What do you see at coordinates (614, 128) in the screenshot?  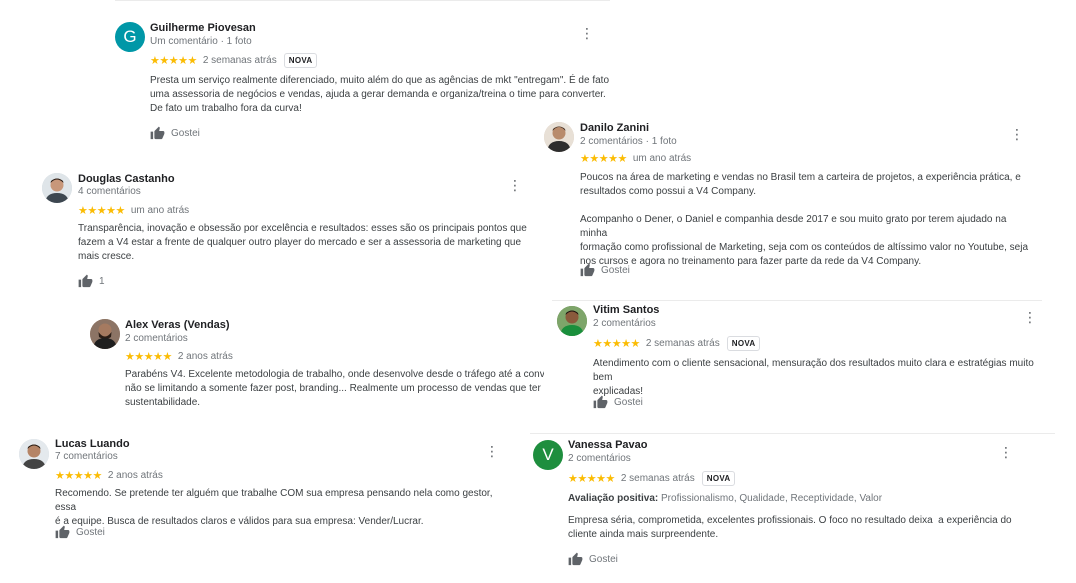 I see `reviewer-name: Danilo Zanini` at bounding box center [614, 128].